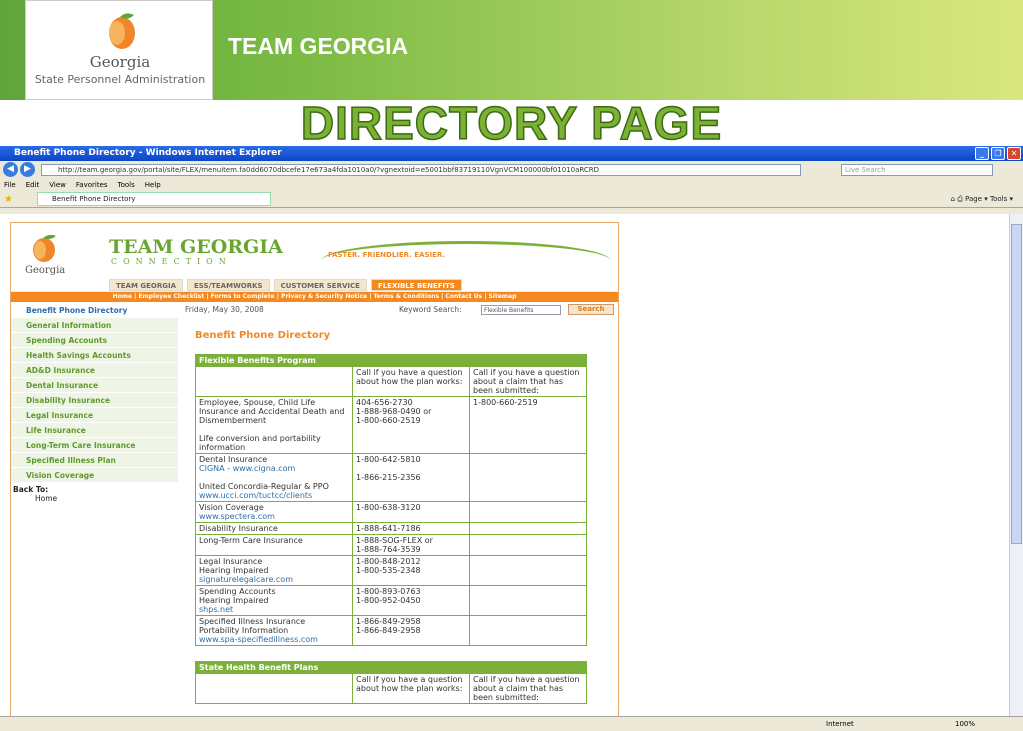 The image size is (1023, 731). Describe the element at coordinates (45, 270) in the screenshot. I see `site-georgia-label: Georgia` at that location.